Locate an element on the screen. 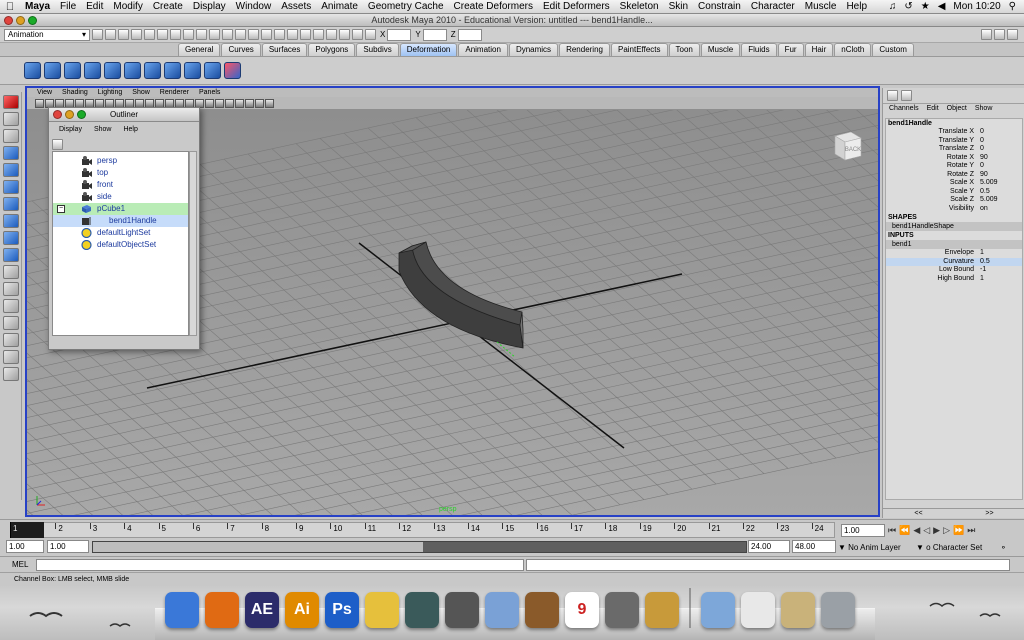 The image size is (1024, 640). after-effects-dock-icon: AE is located at coordinates (262, 610).